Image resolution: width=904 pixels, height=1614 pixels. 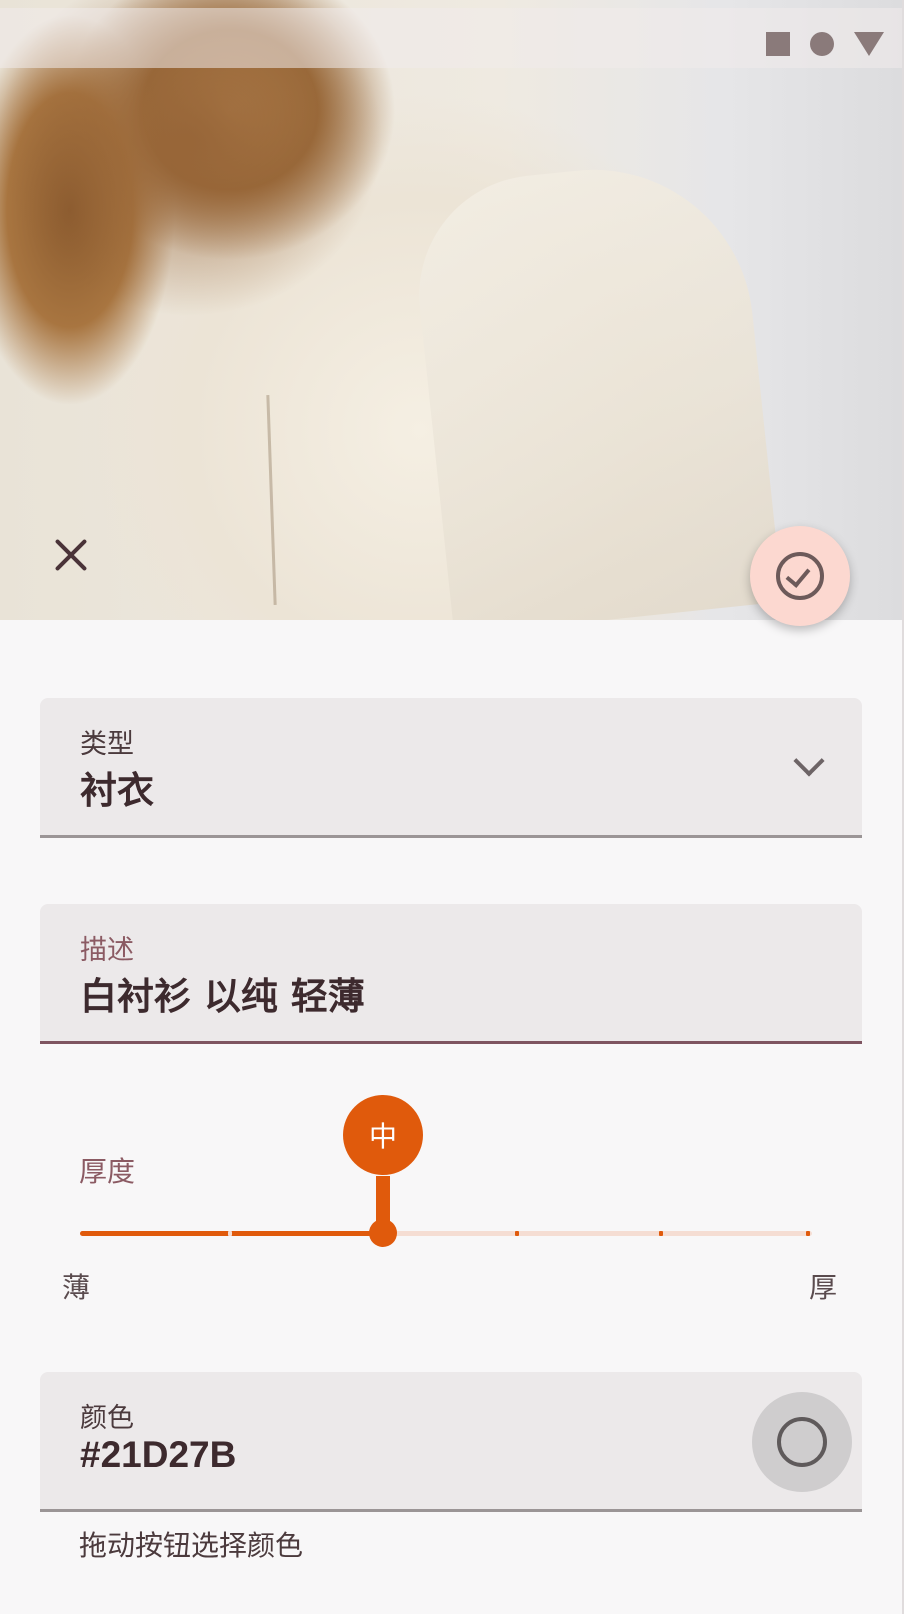 I want to click on check-circle-icon, so click(x=800, y=576).